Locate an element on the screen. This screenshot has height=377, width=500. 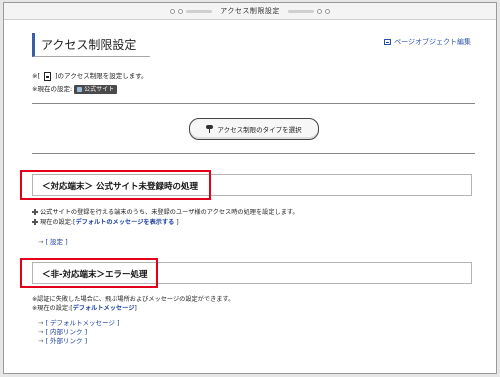
tree-icon is located at coordinates (210, 129).